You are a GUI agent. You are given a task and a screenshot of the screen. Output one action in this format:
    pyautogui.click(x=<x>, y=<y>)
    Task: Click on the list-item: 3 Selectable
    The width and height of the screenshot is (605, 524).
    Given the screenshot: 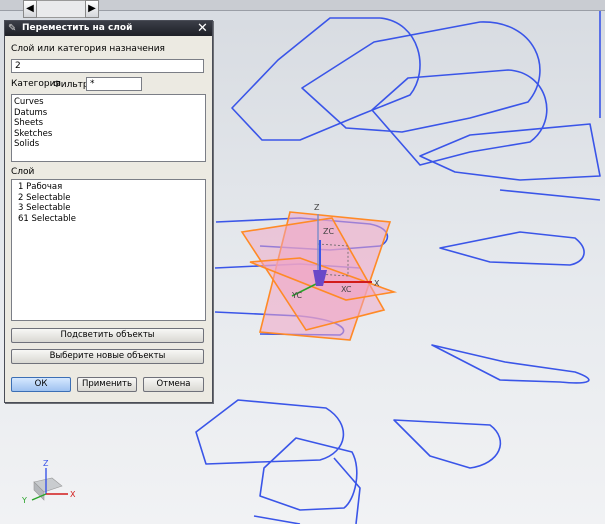 What is the action you would take?
    pyautogui.click(x=110, y=208)
    